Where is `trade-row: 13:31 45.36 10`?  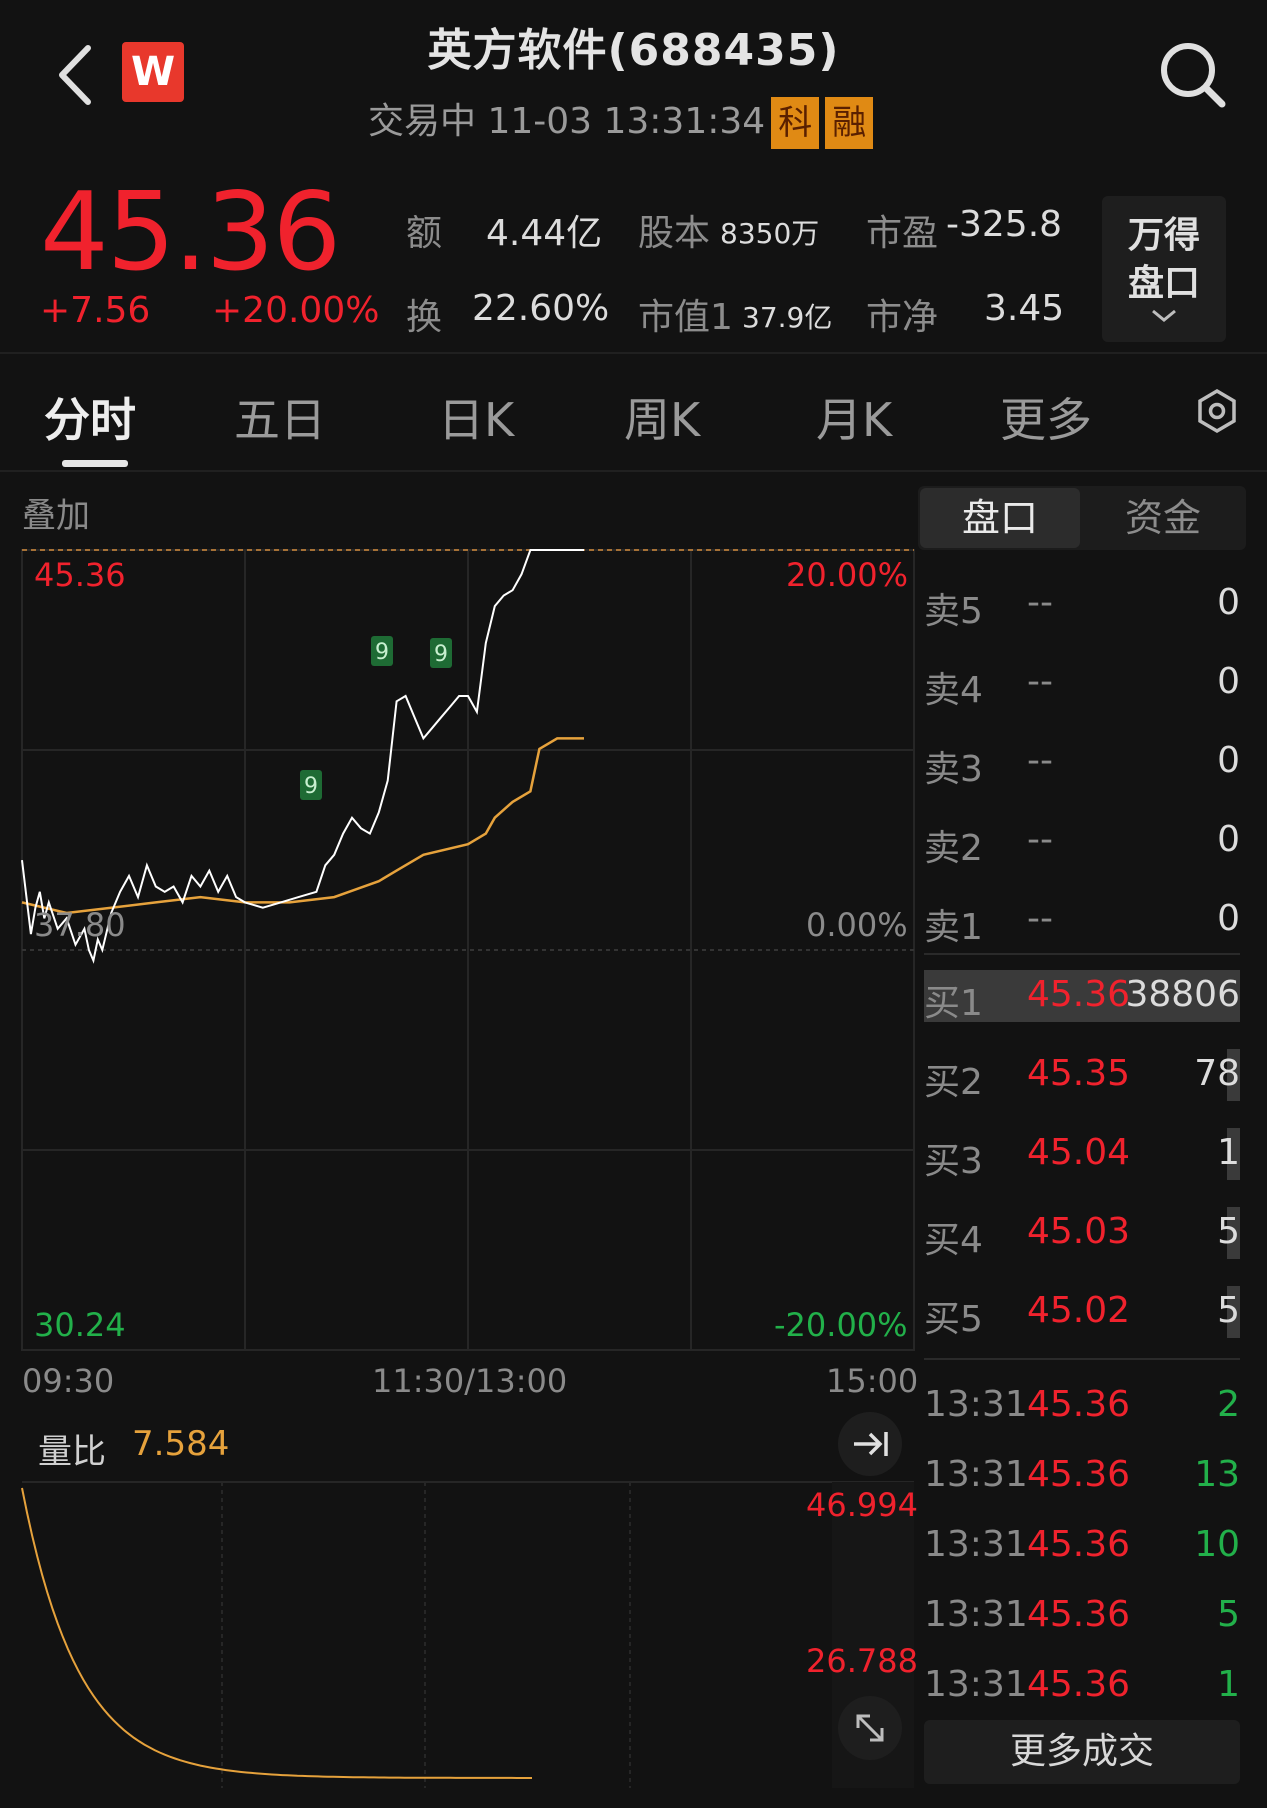
trade-row: 13:31 45.36 10 is located at coordinates (1082, 1550).